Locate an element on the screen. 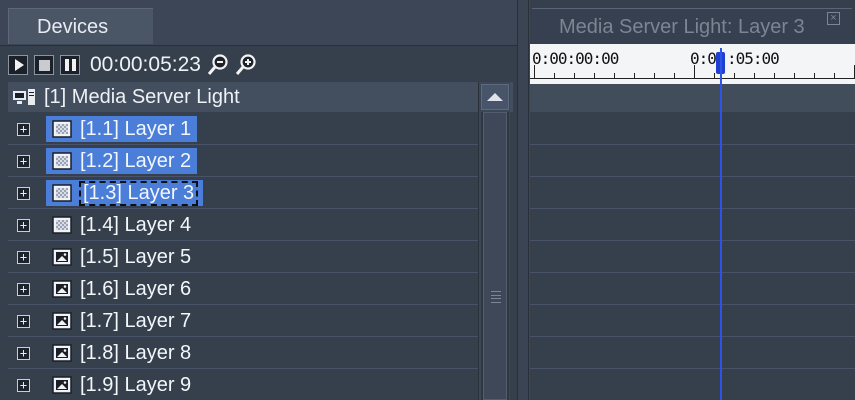 This screenshot has height=400, width=855. panel-splitter is located at coordinates (523, 200).